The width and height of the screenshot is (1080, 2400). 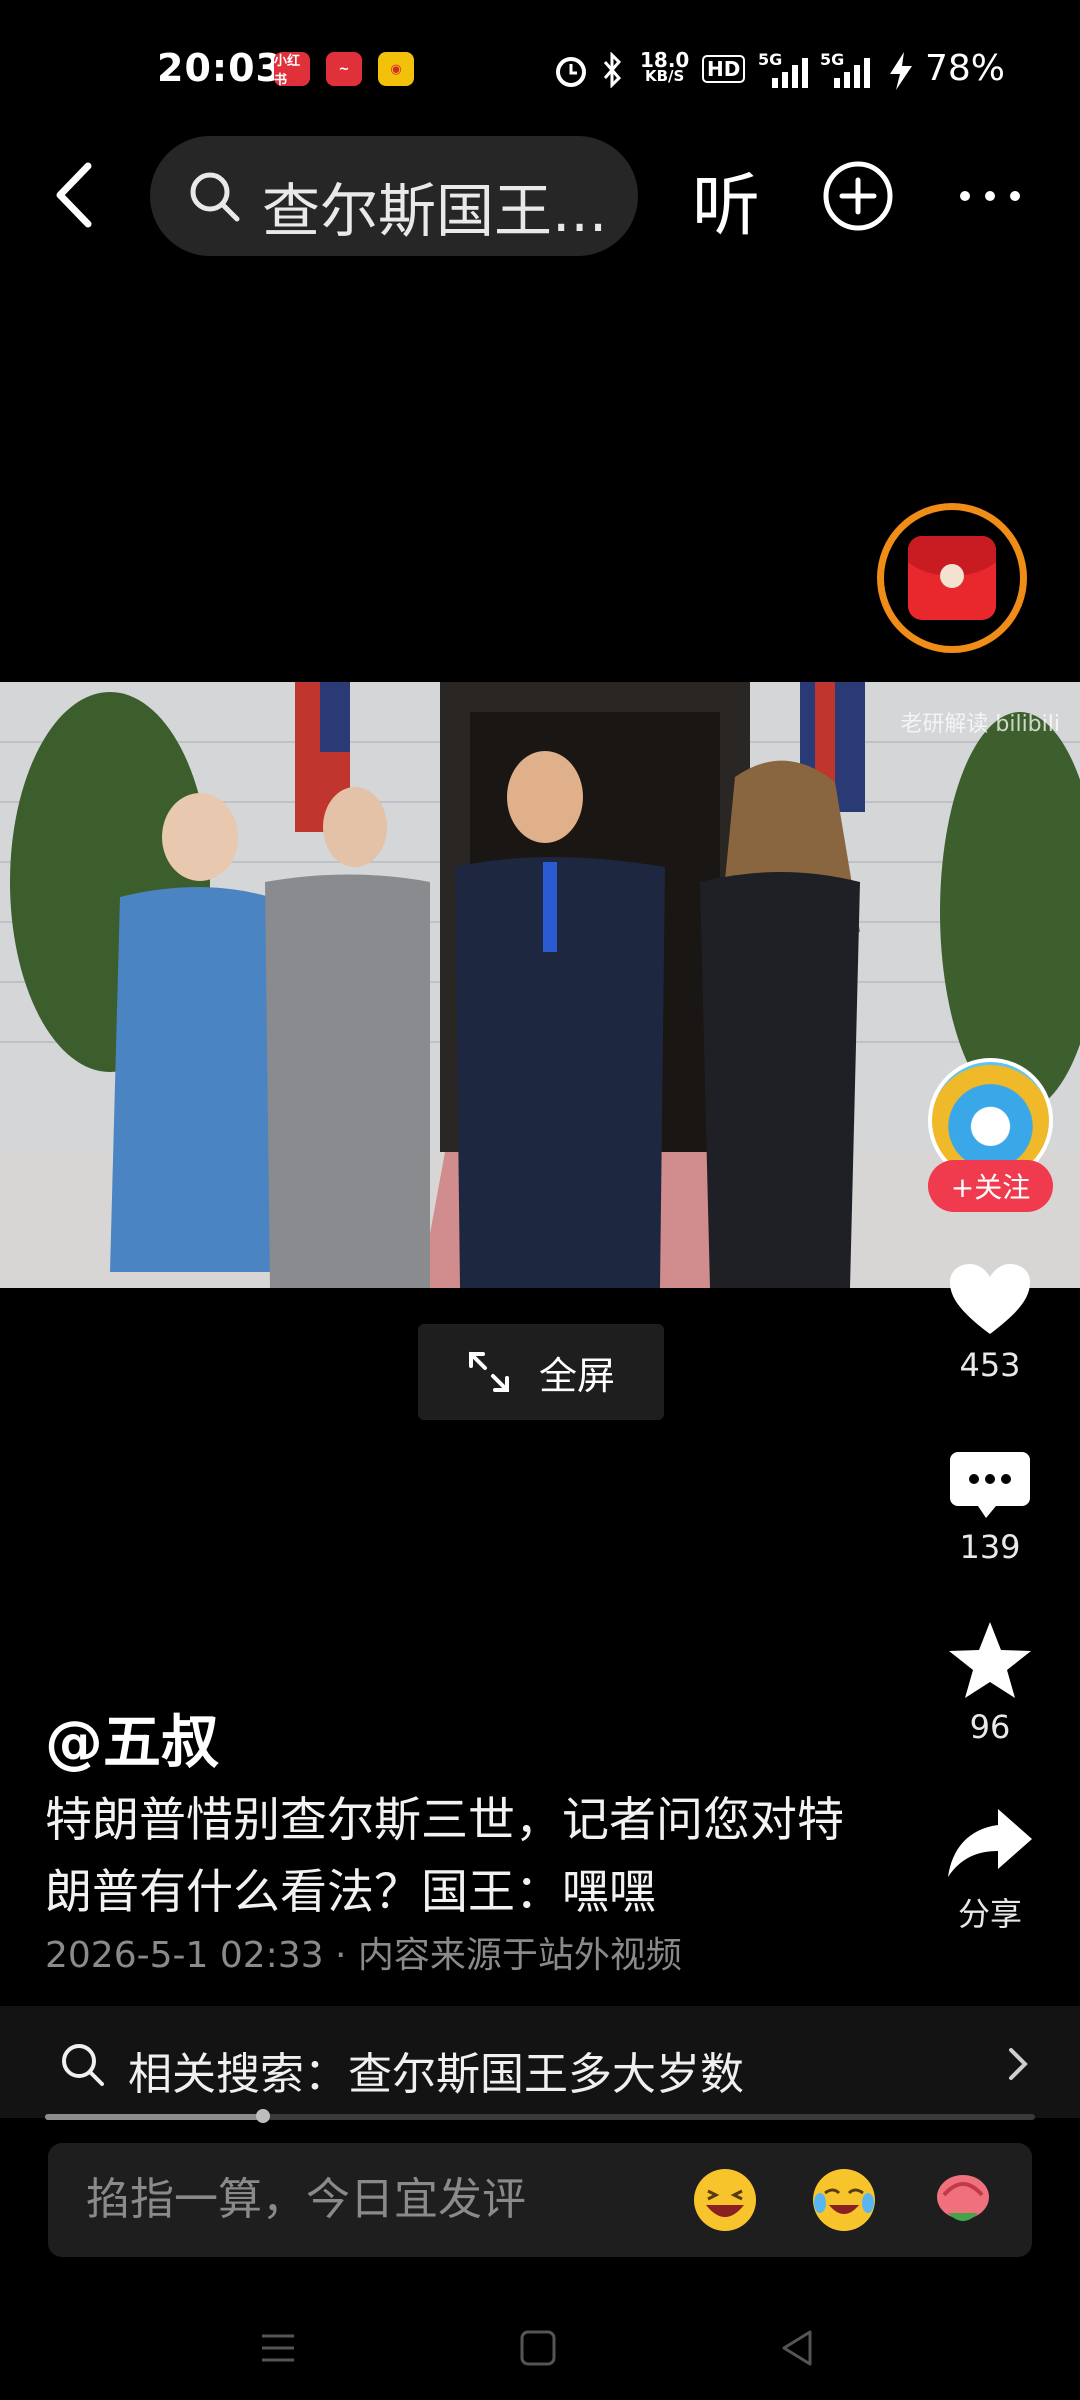 I want to click on like-count: 453, so click(x=990, y=1365).